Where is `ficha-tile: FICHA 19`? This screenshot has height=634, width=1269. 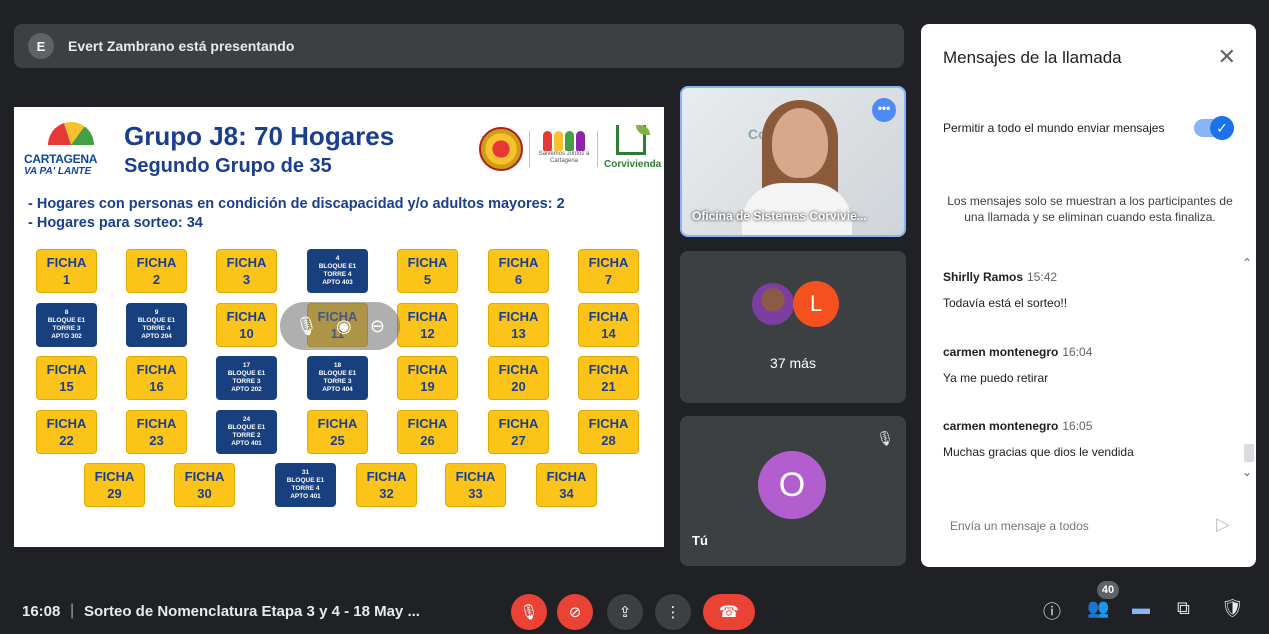 ficha-tile: FICHA 19 is located at coordinates (427, 378).